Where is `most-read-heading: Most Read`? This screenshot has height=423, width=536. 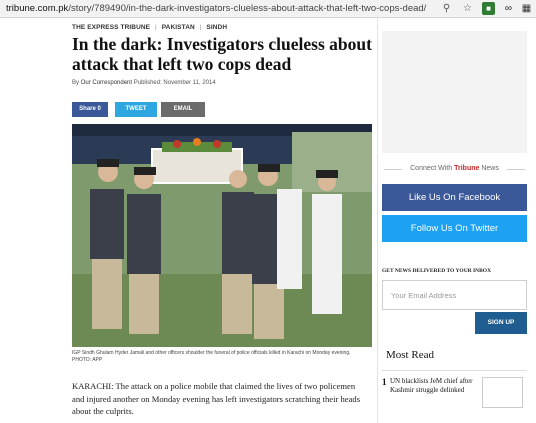
most-read-heading: Most Read is located at coordinates (410, 355).